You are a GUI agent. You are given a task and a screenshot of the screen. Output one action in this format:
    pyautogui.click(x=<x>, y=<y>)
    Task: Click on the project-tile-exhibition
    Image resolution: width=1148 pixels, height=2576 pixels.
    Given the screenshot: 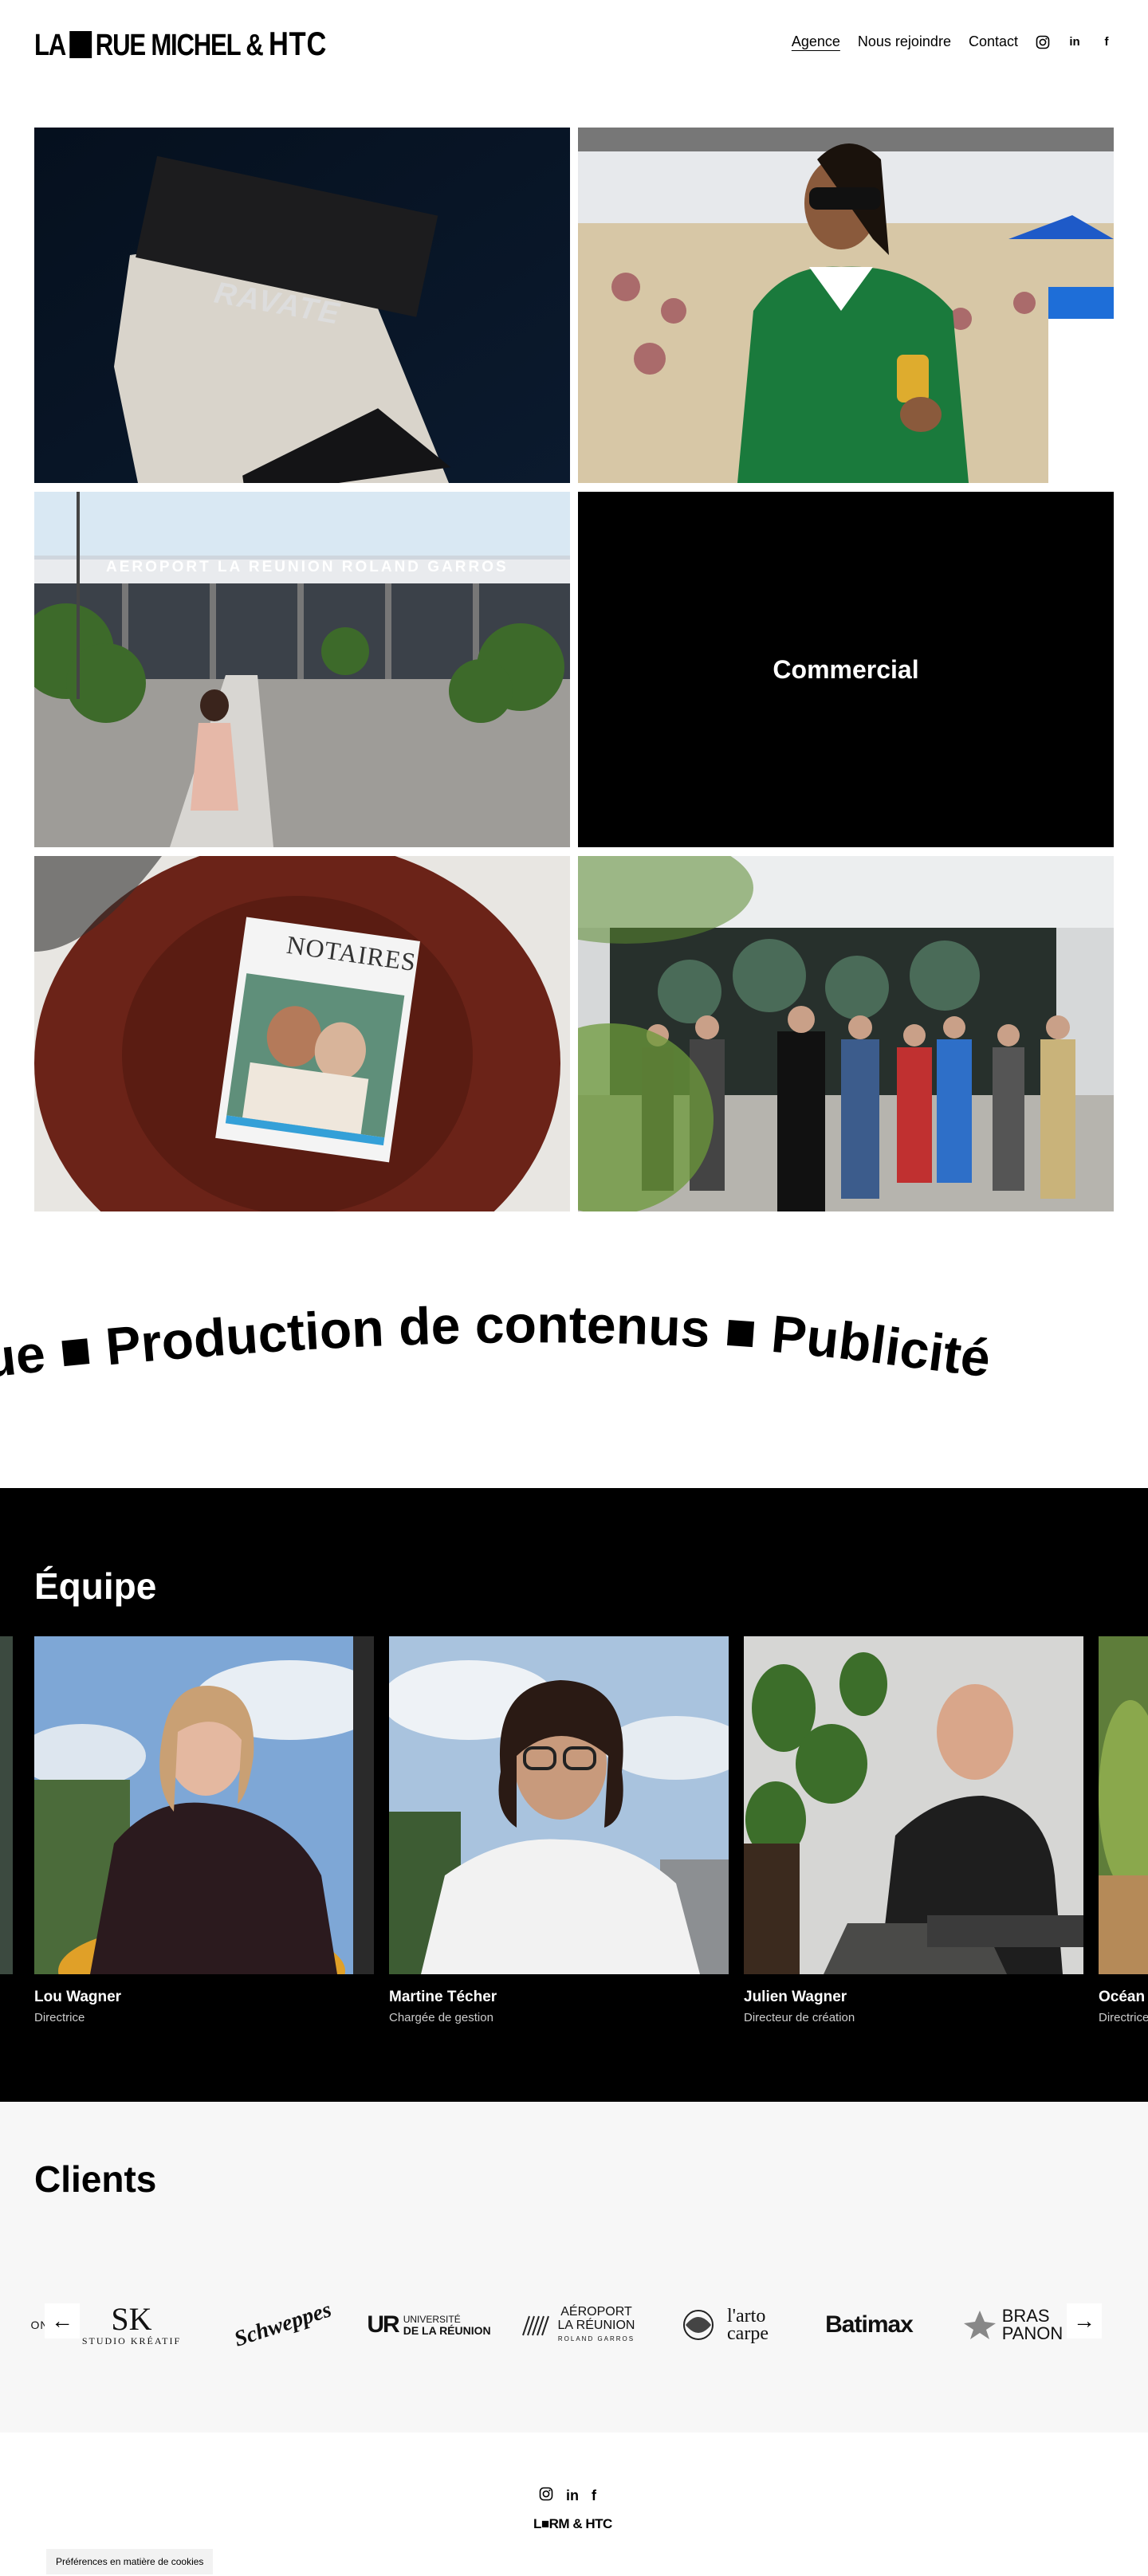 What is the action you would take?
    pyautogui.click(x=846, y=1033)
    